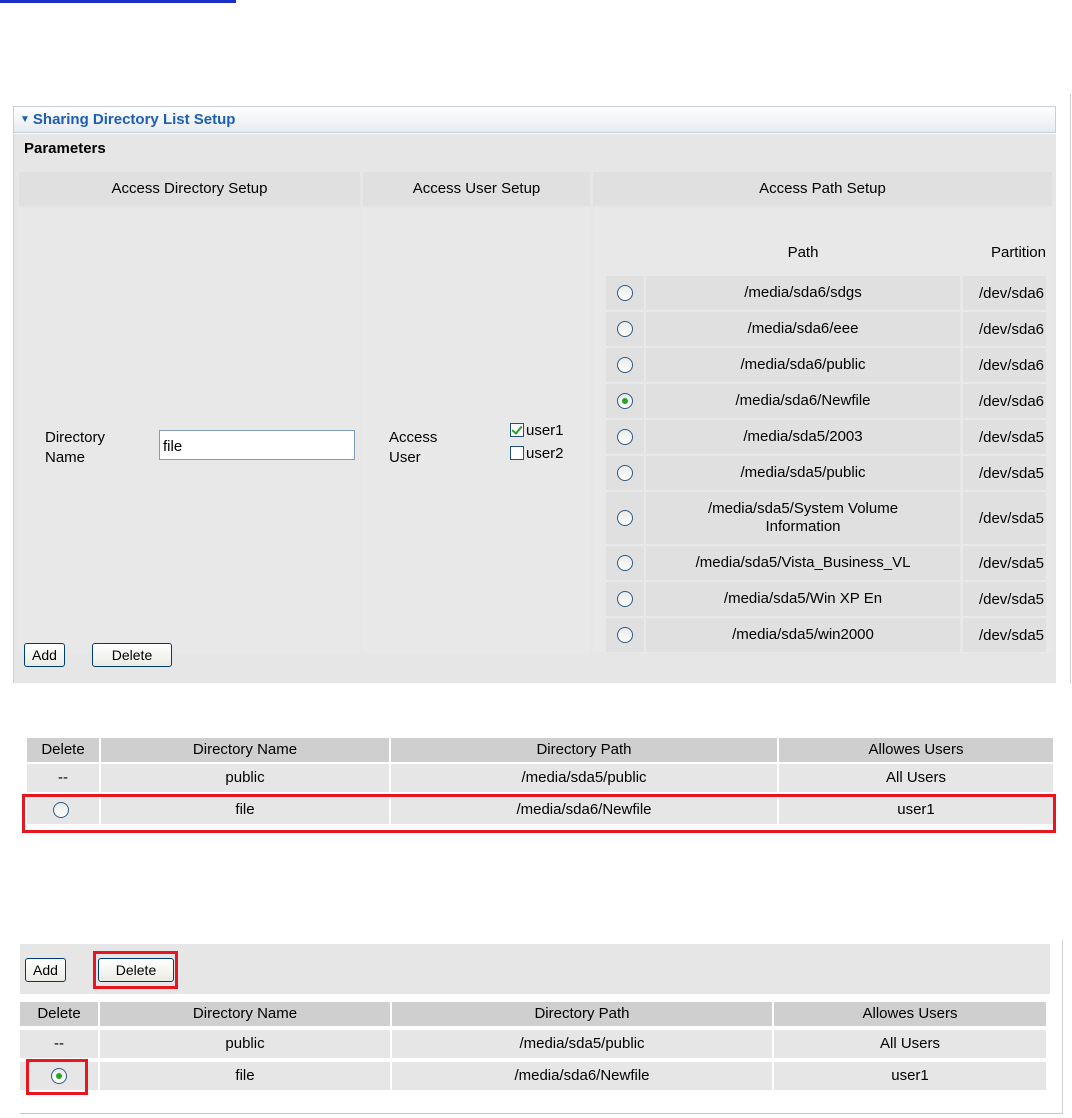 This screenshot has height=1118, width=1072. I want to click on user-option-user1: user1, so click(537, 431).